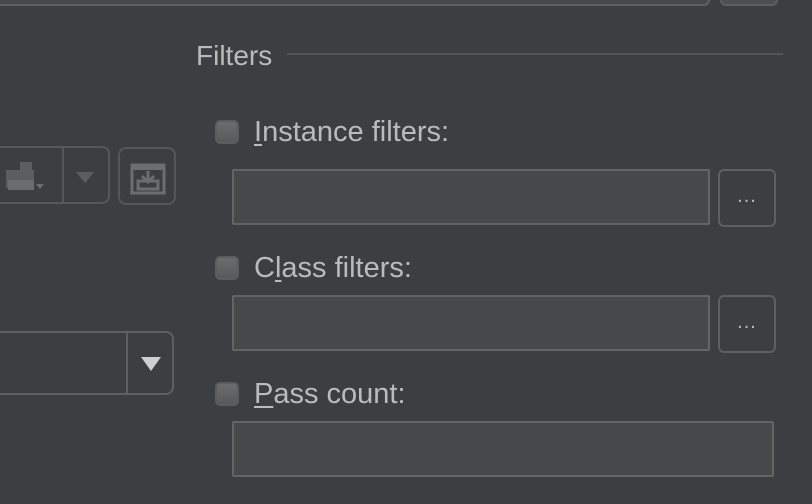  Describe the element at coordinates (356, 132) in the screenshot. I see `label-text: nstance filters:` at that location.